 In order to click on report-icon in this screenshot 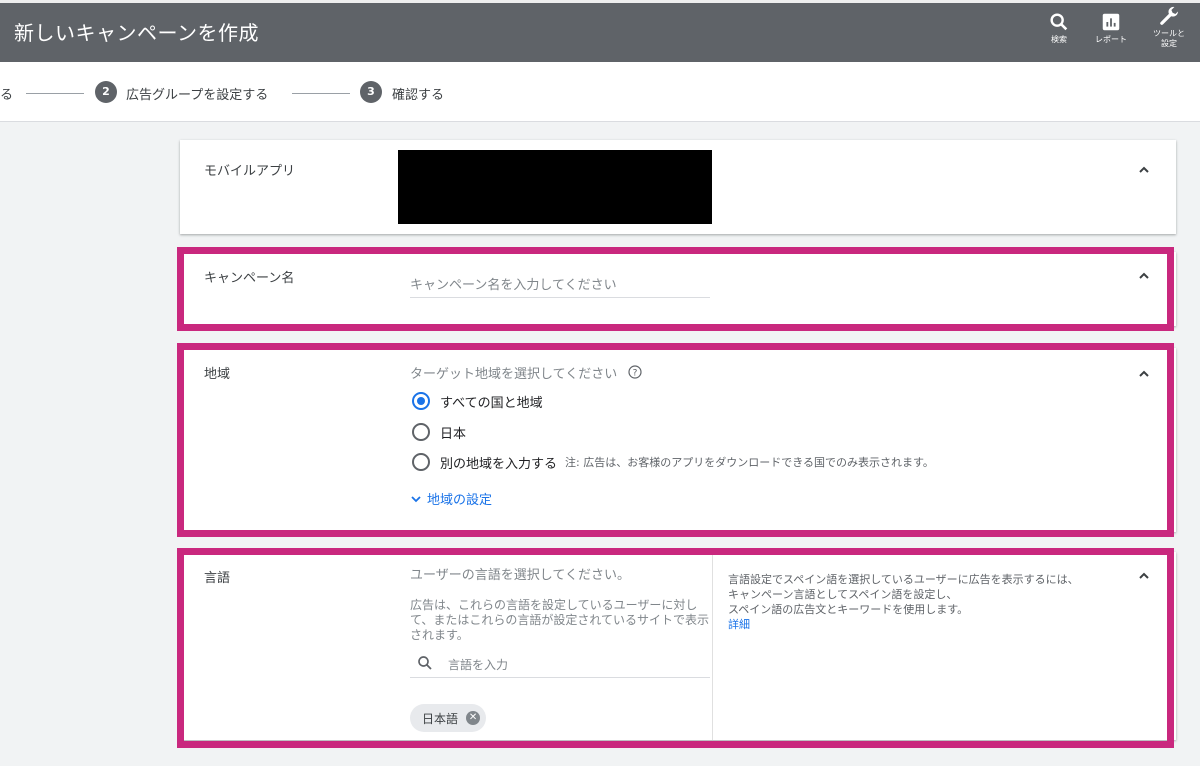, I will do `click(1111, 22)`.